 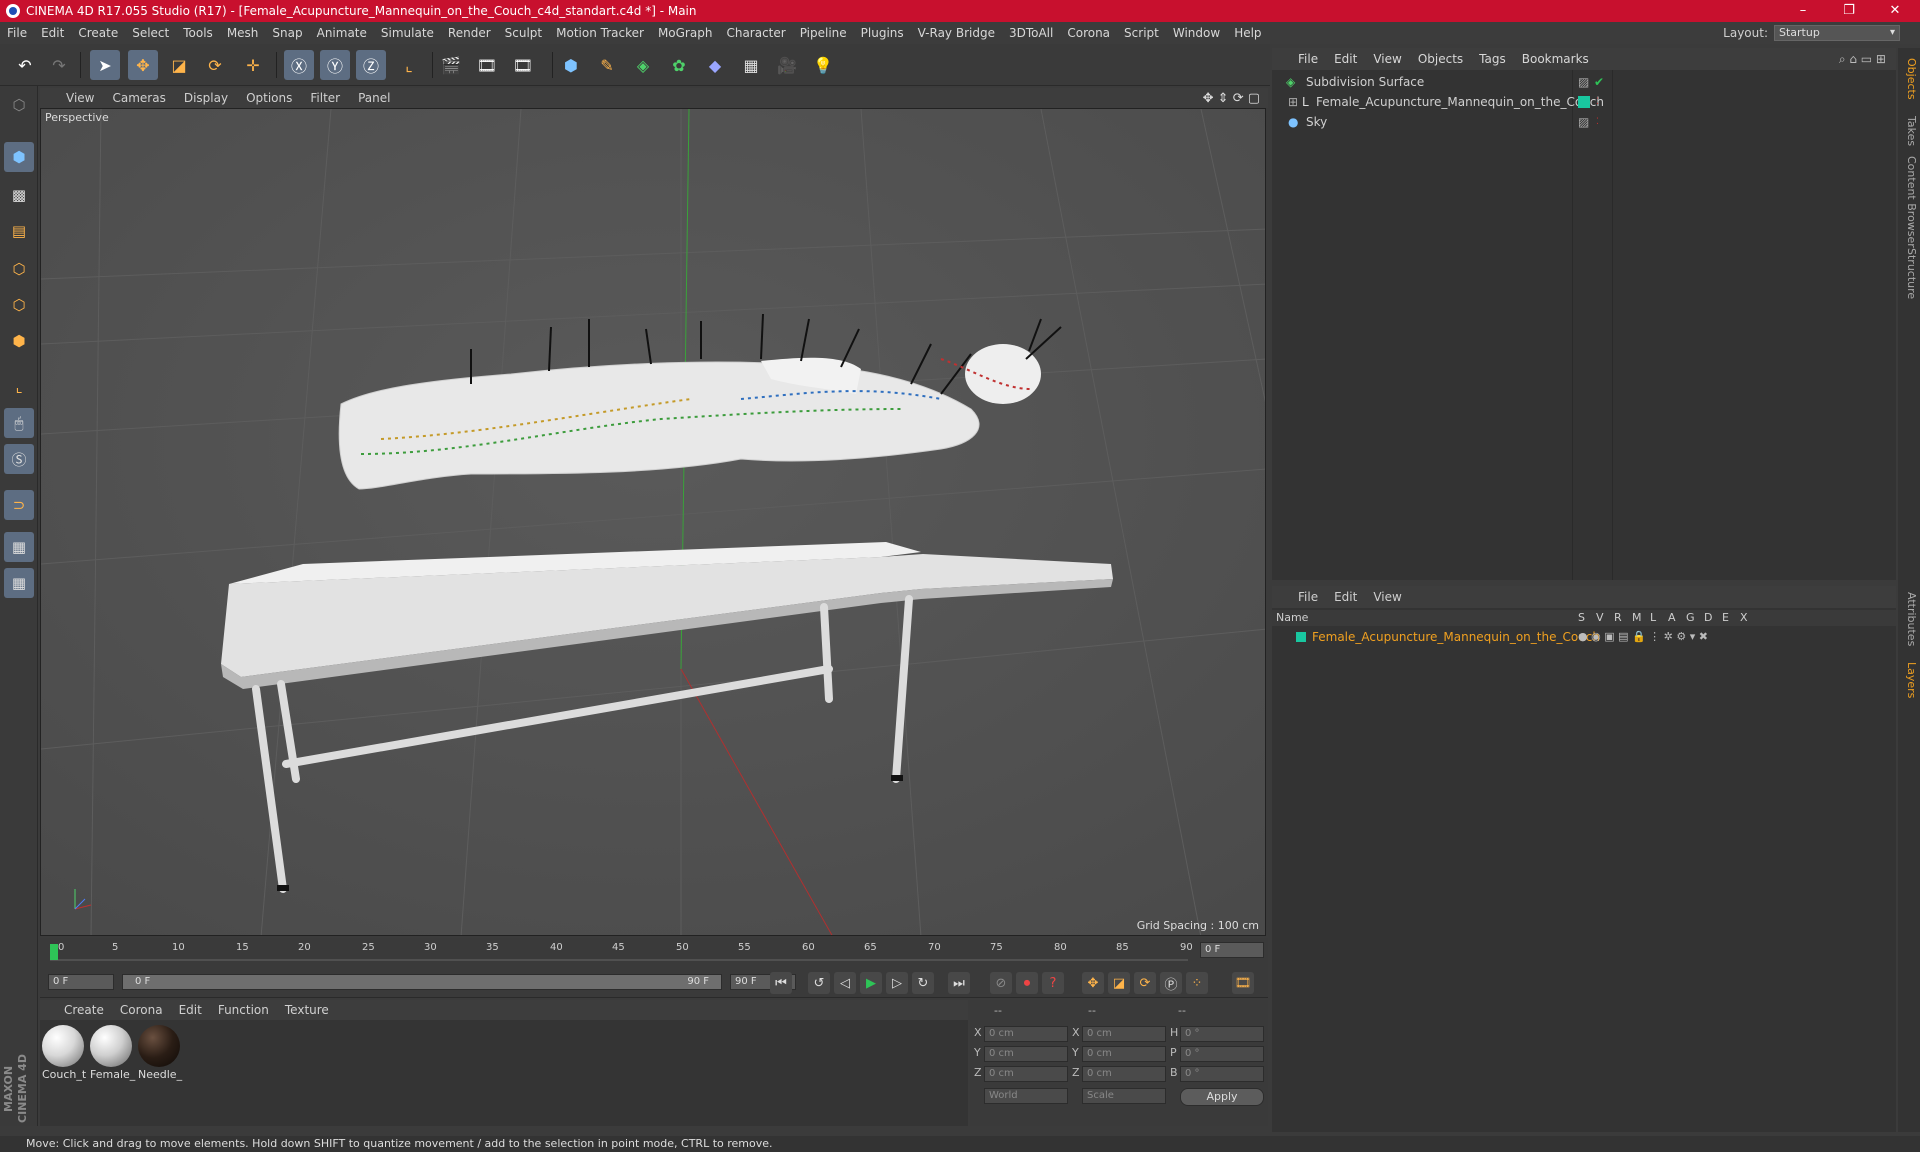 What do you see at coordinates (781, 983) in the screenshot?
I see `goto-start-icon: ⏮` at bounding box center [781, 983].